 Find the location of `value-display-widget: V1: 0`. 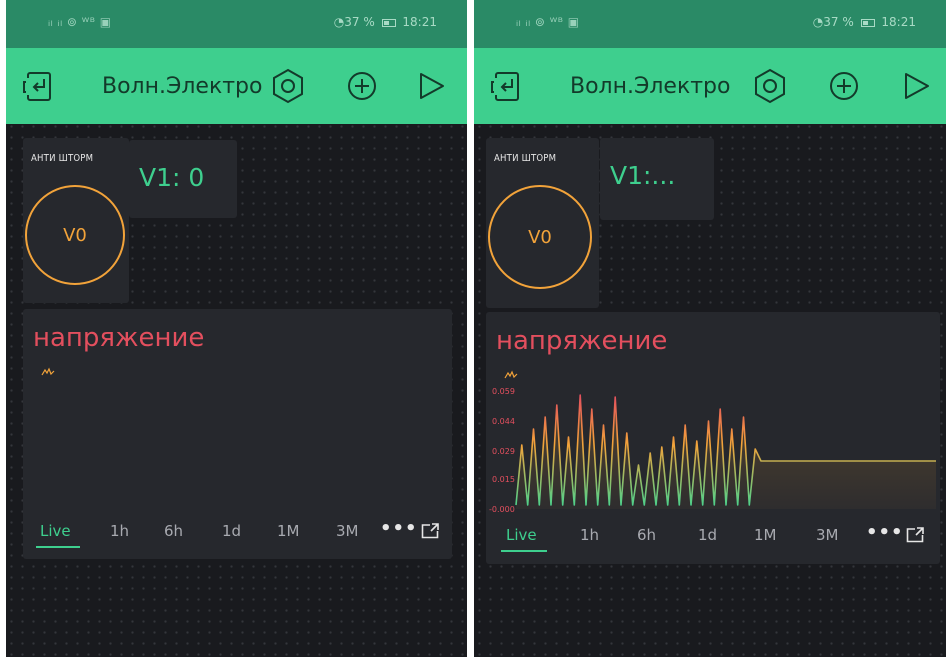

value-display-widget: V1: 0 is located at coordinates (183, 179).